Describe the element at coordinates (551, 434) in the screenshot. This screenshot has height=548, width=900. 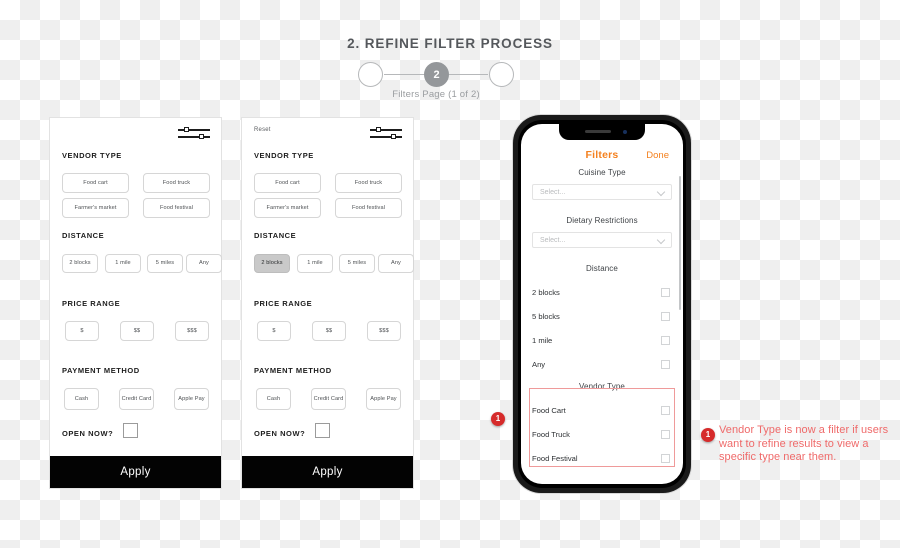
I see `vendor-type-option-label: Food Truck` at that location.